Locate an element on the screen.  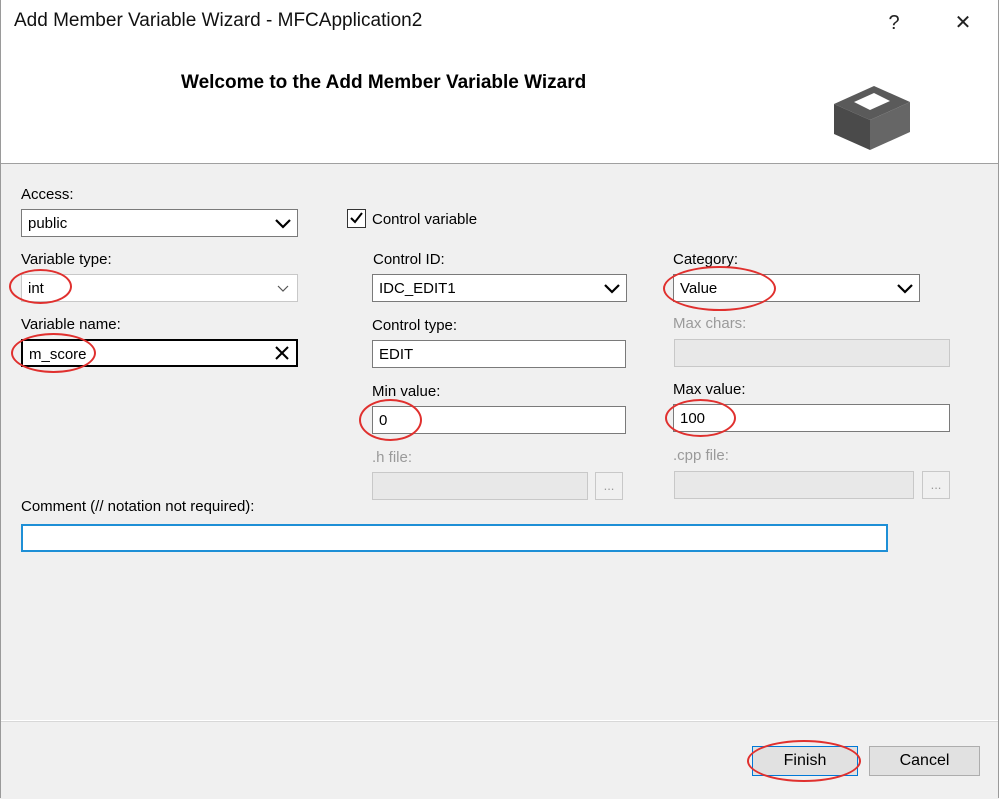
control-type-label: Control type: is located at coordinates (415, 325).